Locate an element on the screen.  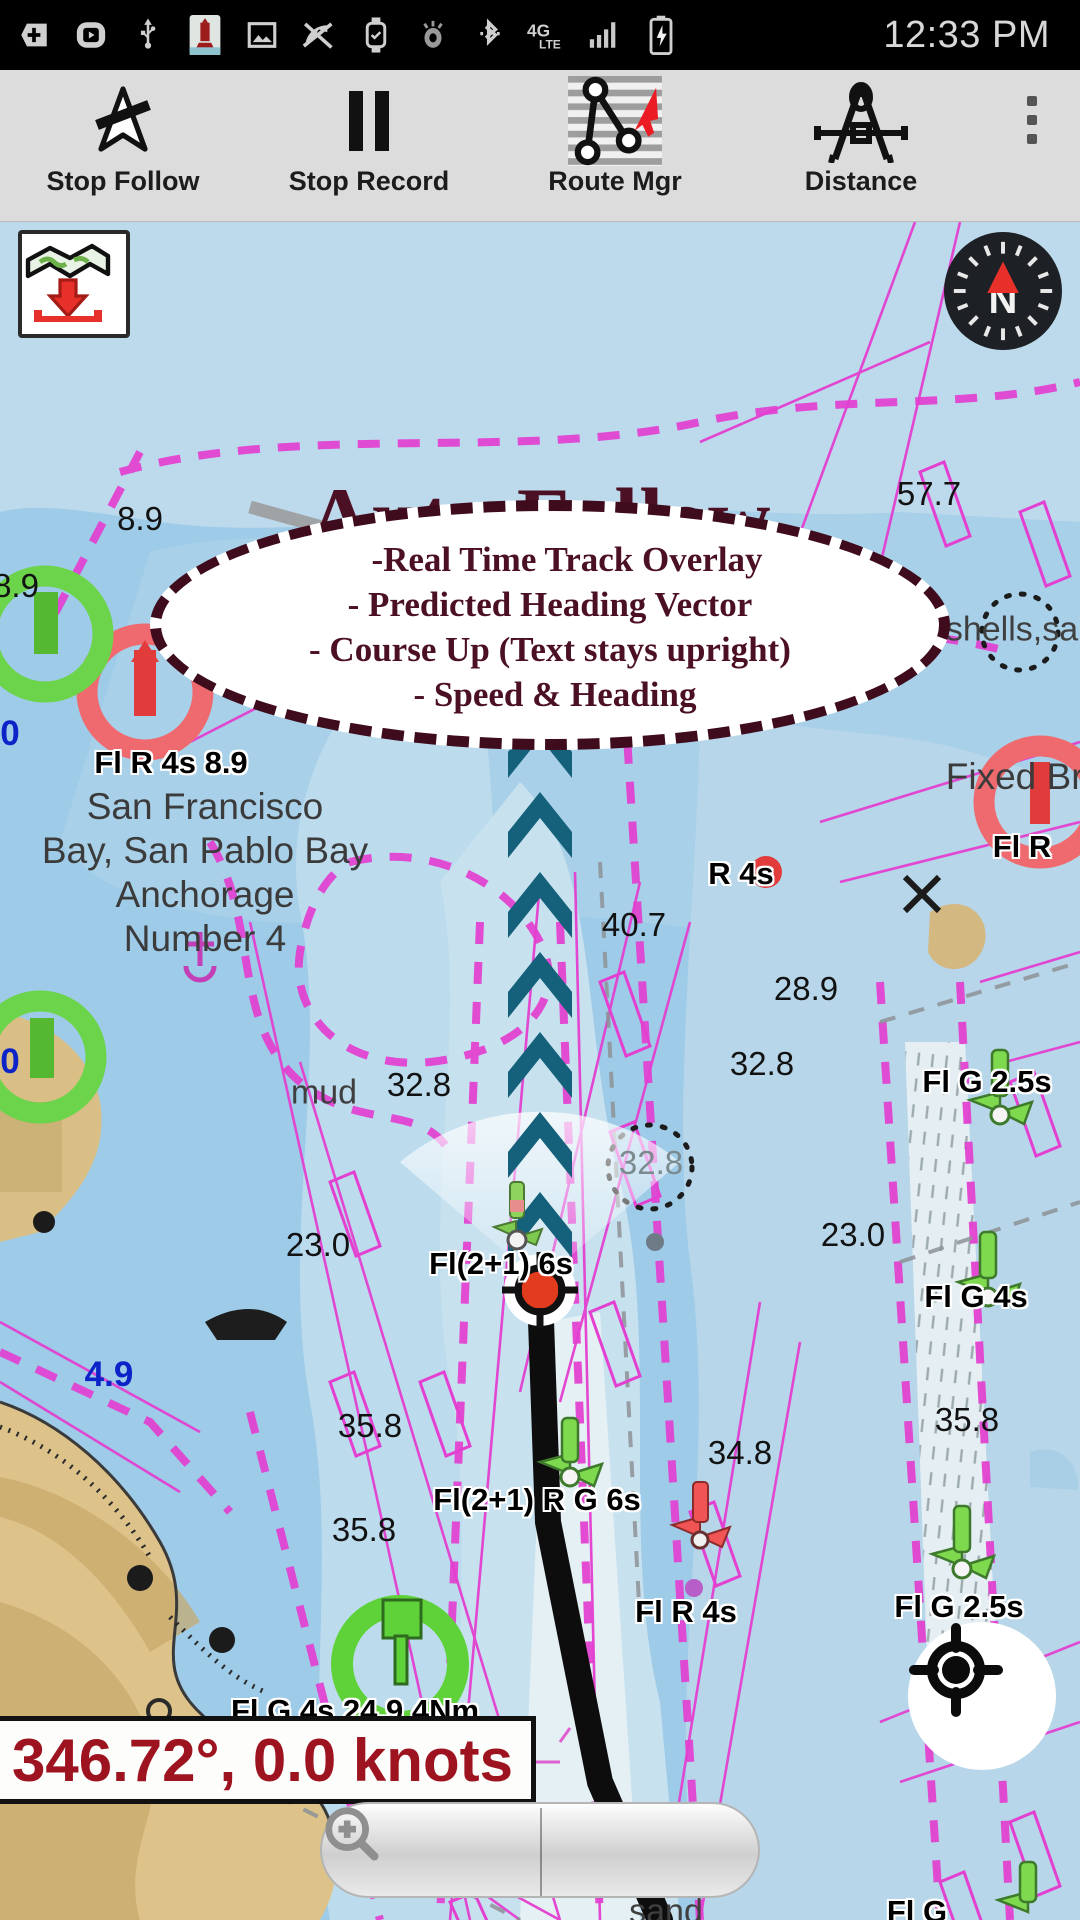
magnifier-plus-icon is located at coordinates (352, 1834).